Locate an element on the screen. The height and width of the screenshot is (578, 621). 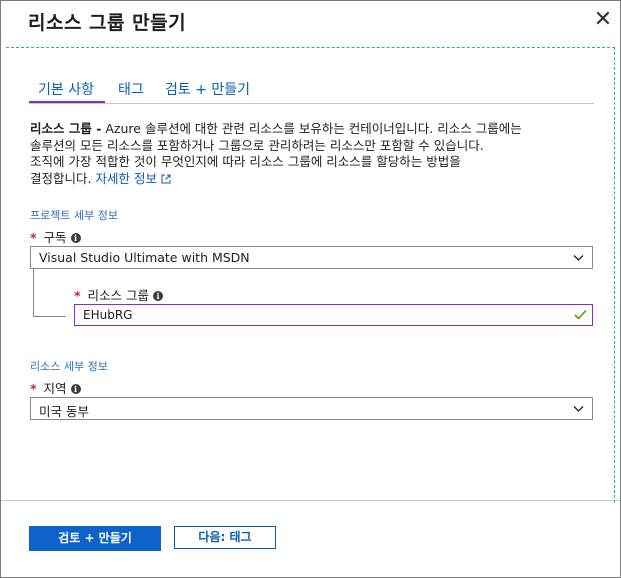
subscription-select: Visual Studio Ultimate with MSDN is located at coordinates (311, 257).